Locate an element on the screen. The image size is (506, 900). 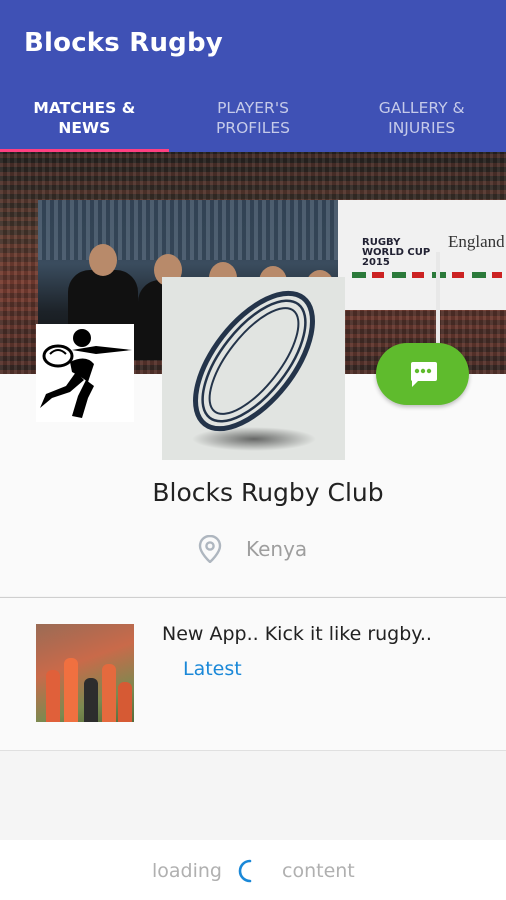
chat-button is located at coordinates (422, 374).